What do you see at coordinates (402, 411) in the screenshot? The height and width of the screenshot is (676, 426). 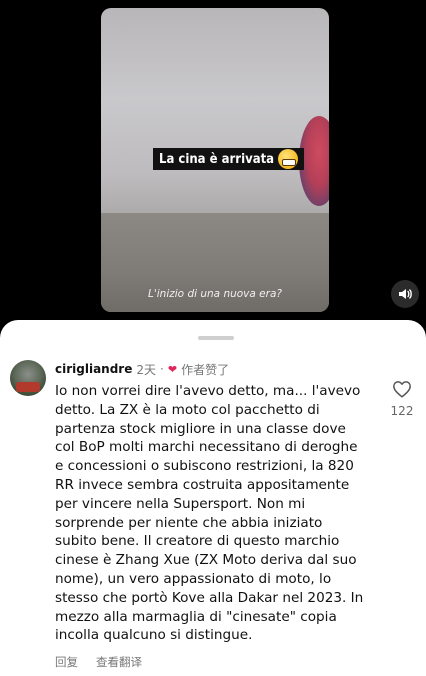 I see `like-count: 122` at bounding box center [402, 411].